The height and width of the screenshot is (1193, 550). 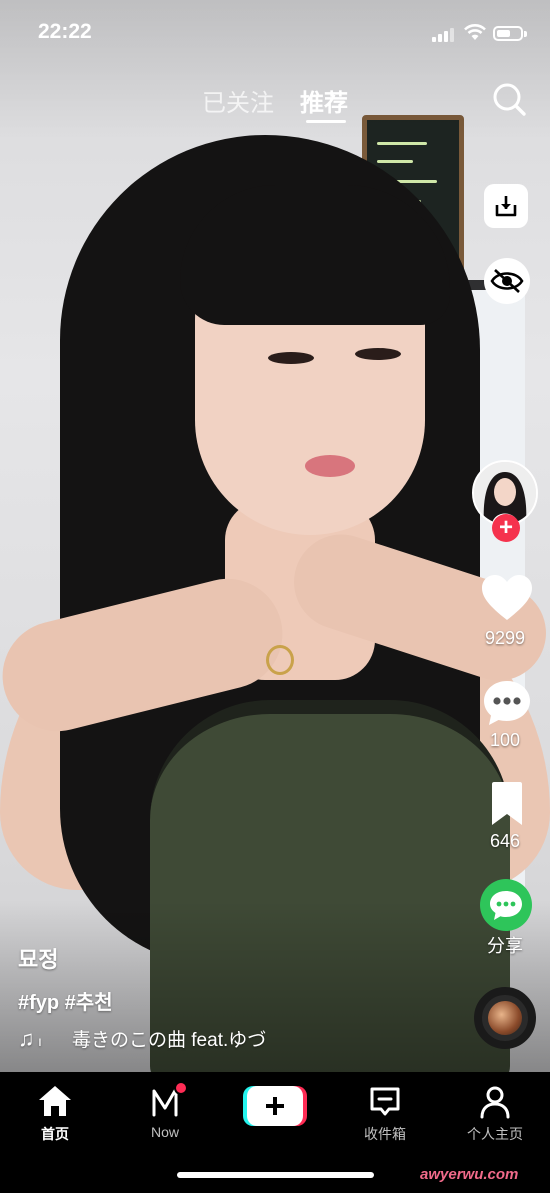 What do you see at coordinates (505, 841) in the screenshot?
I see `favorite-count: 646` at bounding box center [505, 841].